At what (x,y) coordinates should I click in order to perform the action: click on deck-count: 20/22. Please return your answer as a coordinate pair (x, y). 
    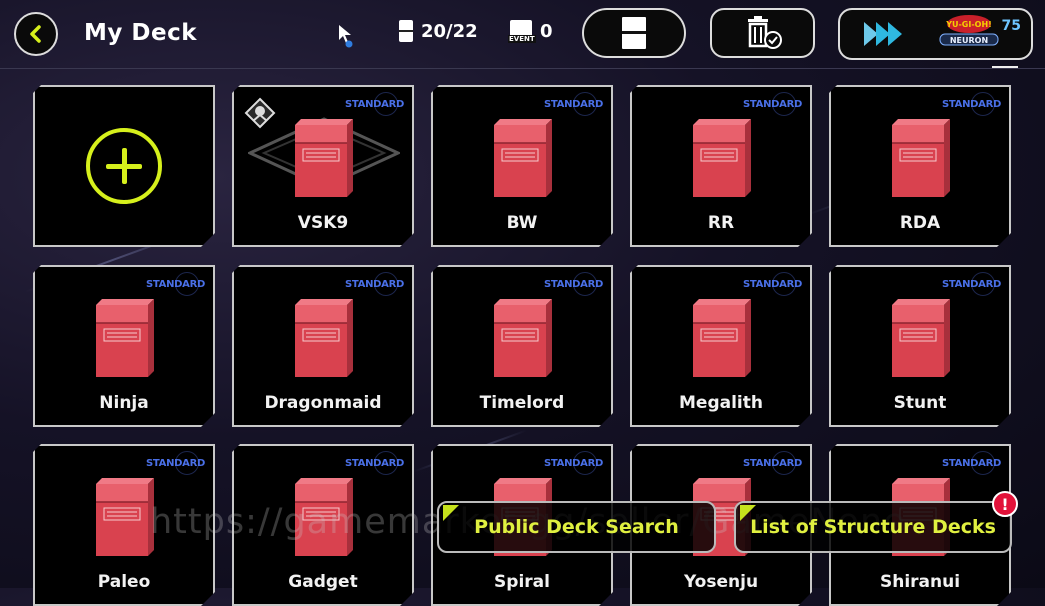
    Looking at the image, I should click on (438, 31).